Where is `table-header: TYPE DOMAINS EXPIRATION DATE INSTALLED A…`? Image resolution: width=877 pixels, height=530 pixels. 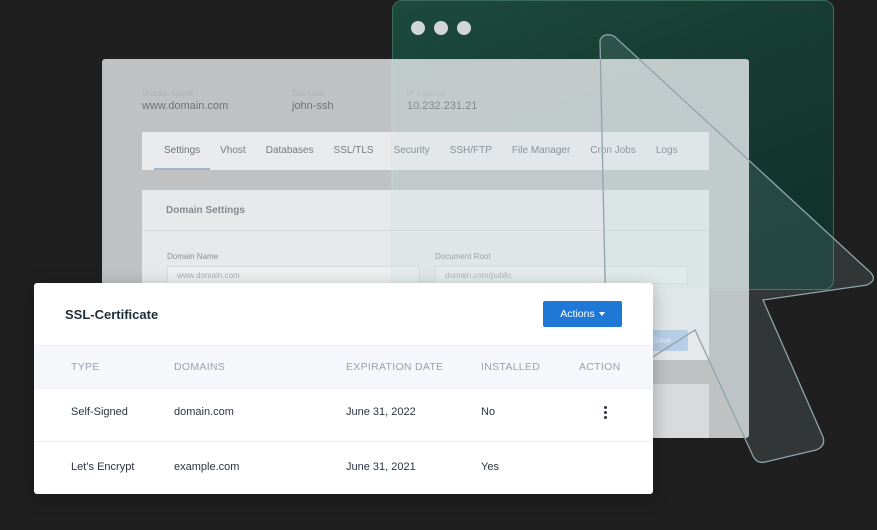 table-header: TYPE DOMAINS EXPIRATION DATE INSTALLED A… is located at coordinates (343, 367).